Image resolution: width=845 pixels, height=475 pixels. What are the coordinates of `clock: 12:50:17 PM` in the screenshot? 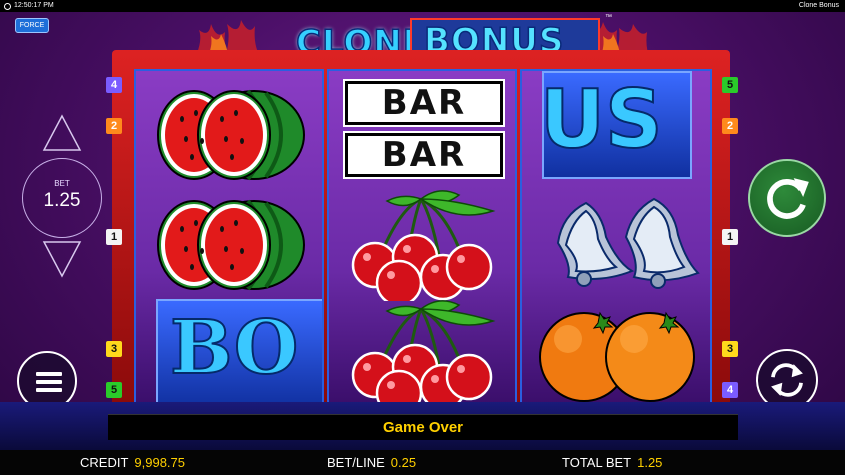 It's located at (29, 6).